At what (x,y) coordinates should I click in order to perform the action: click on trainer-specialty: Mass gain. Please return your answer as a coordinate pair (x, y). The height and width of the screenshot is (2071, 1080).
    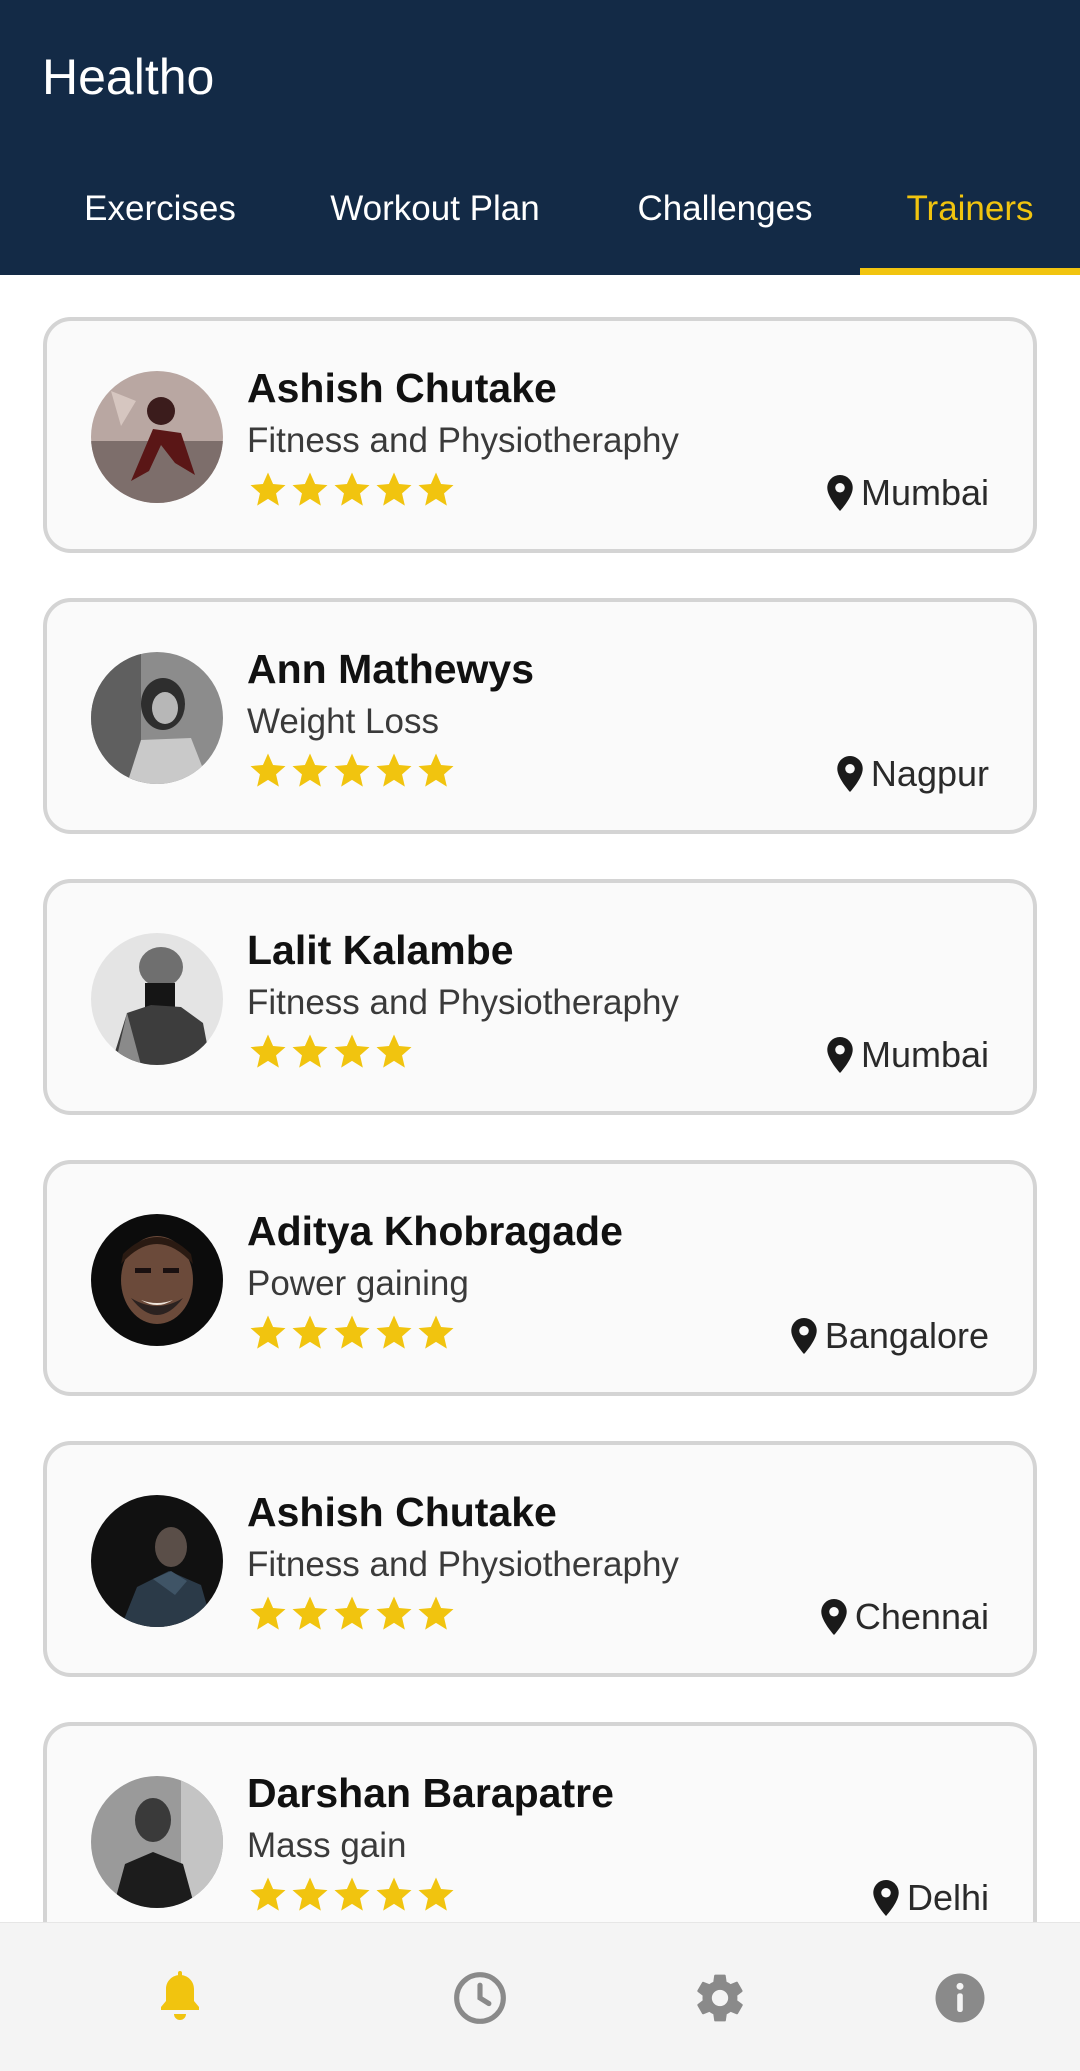
    Looking at the image, I should click on (327, 1845).